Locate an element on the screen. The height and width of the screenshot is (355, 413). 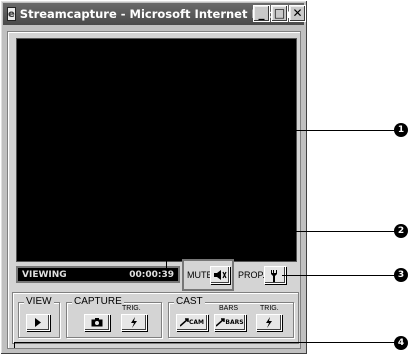
speaker-mute-icon is located at coordinates (220, 275).